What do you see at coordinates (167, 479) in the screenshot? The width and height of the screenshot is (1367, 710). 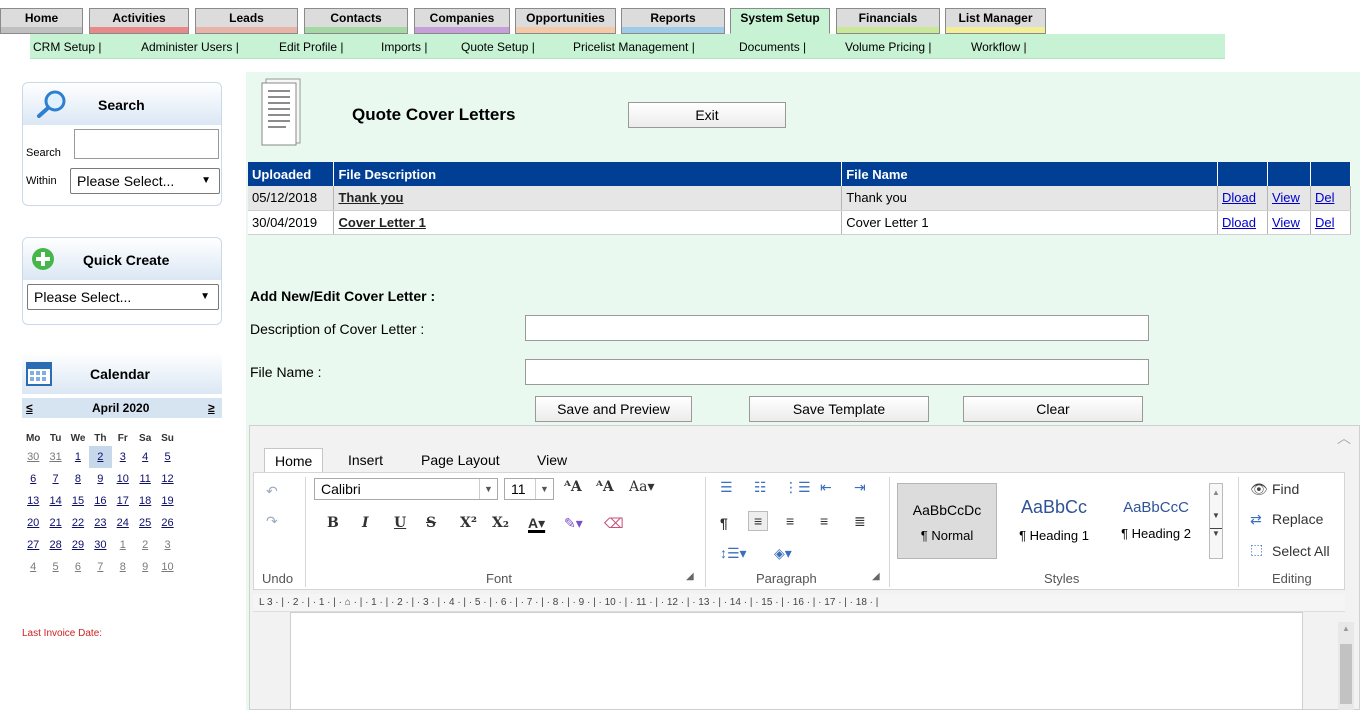 I see `calendar-day: 12` at bounding box center [167, 479].